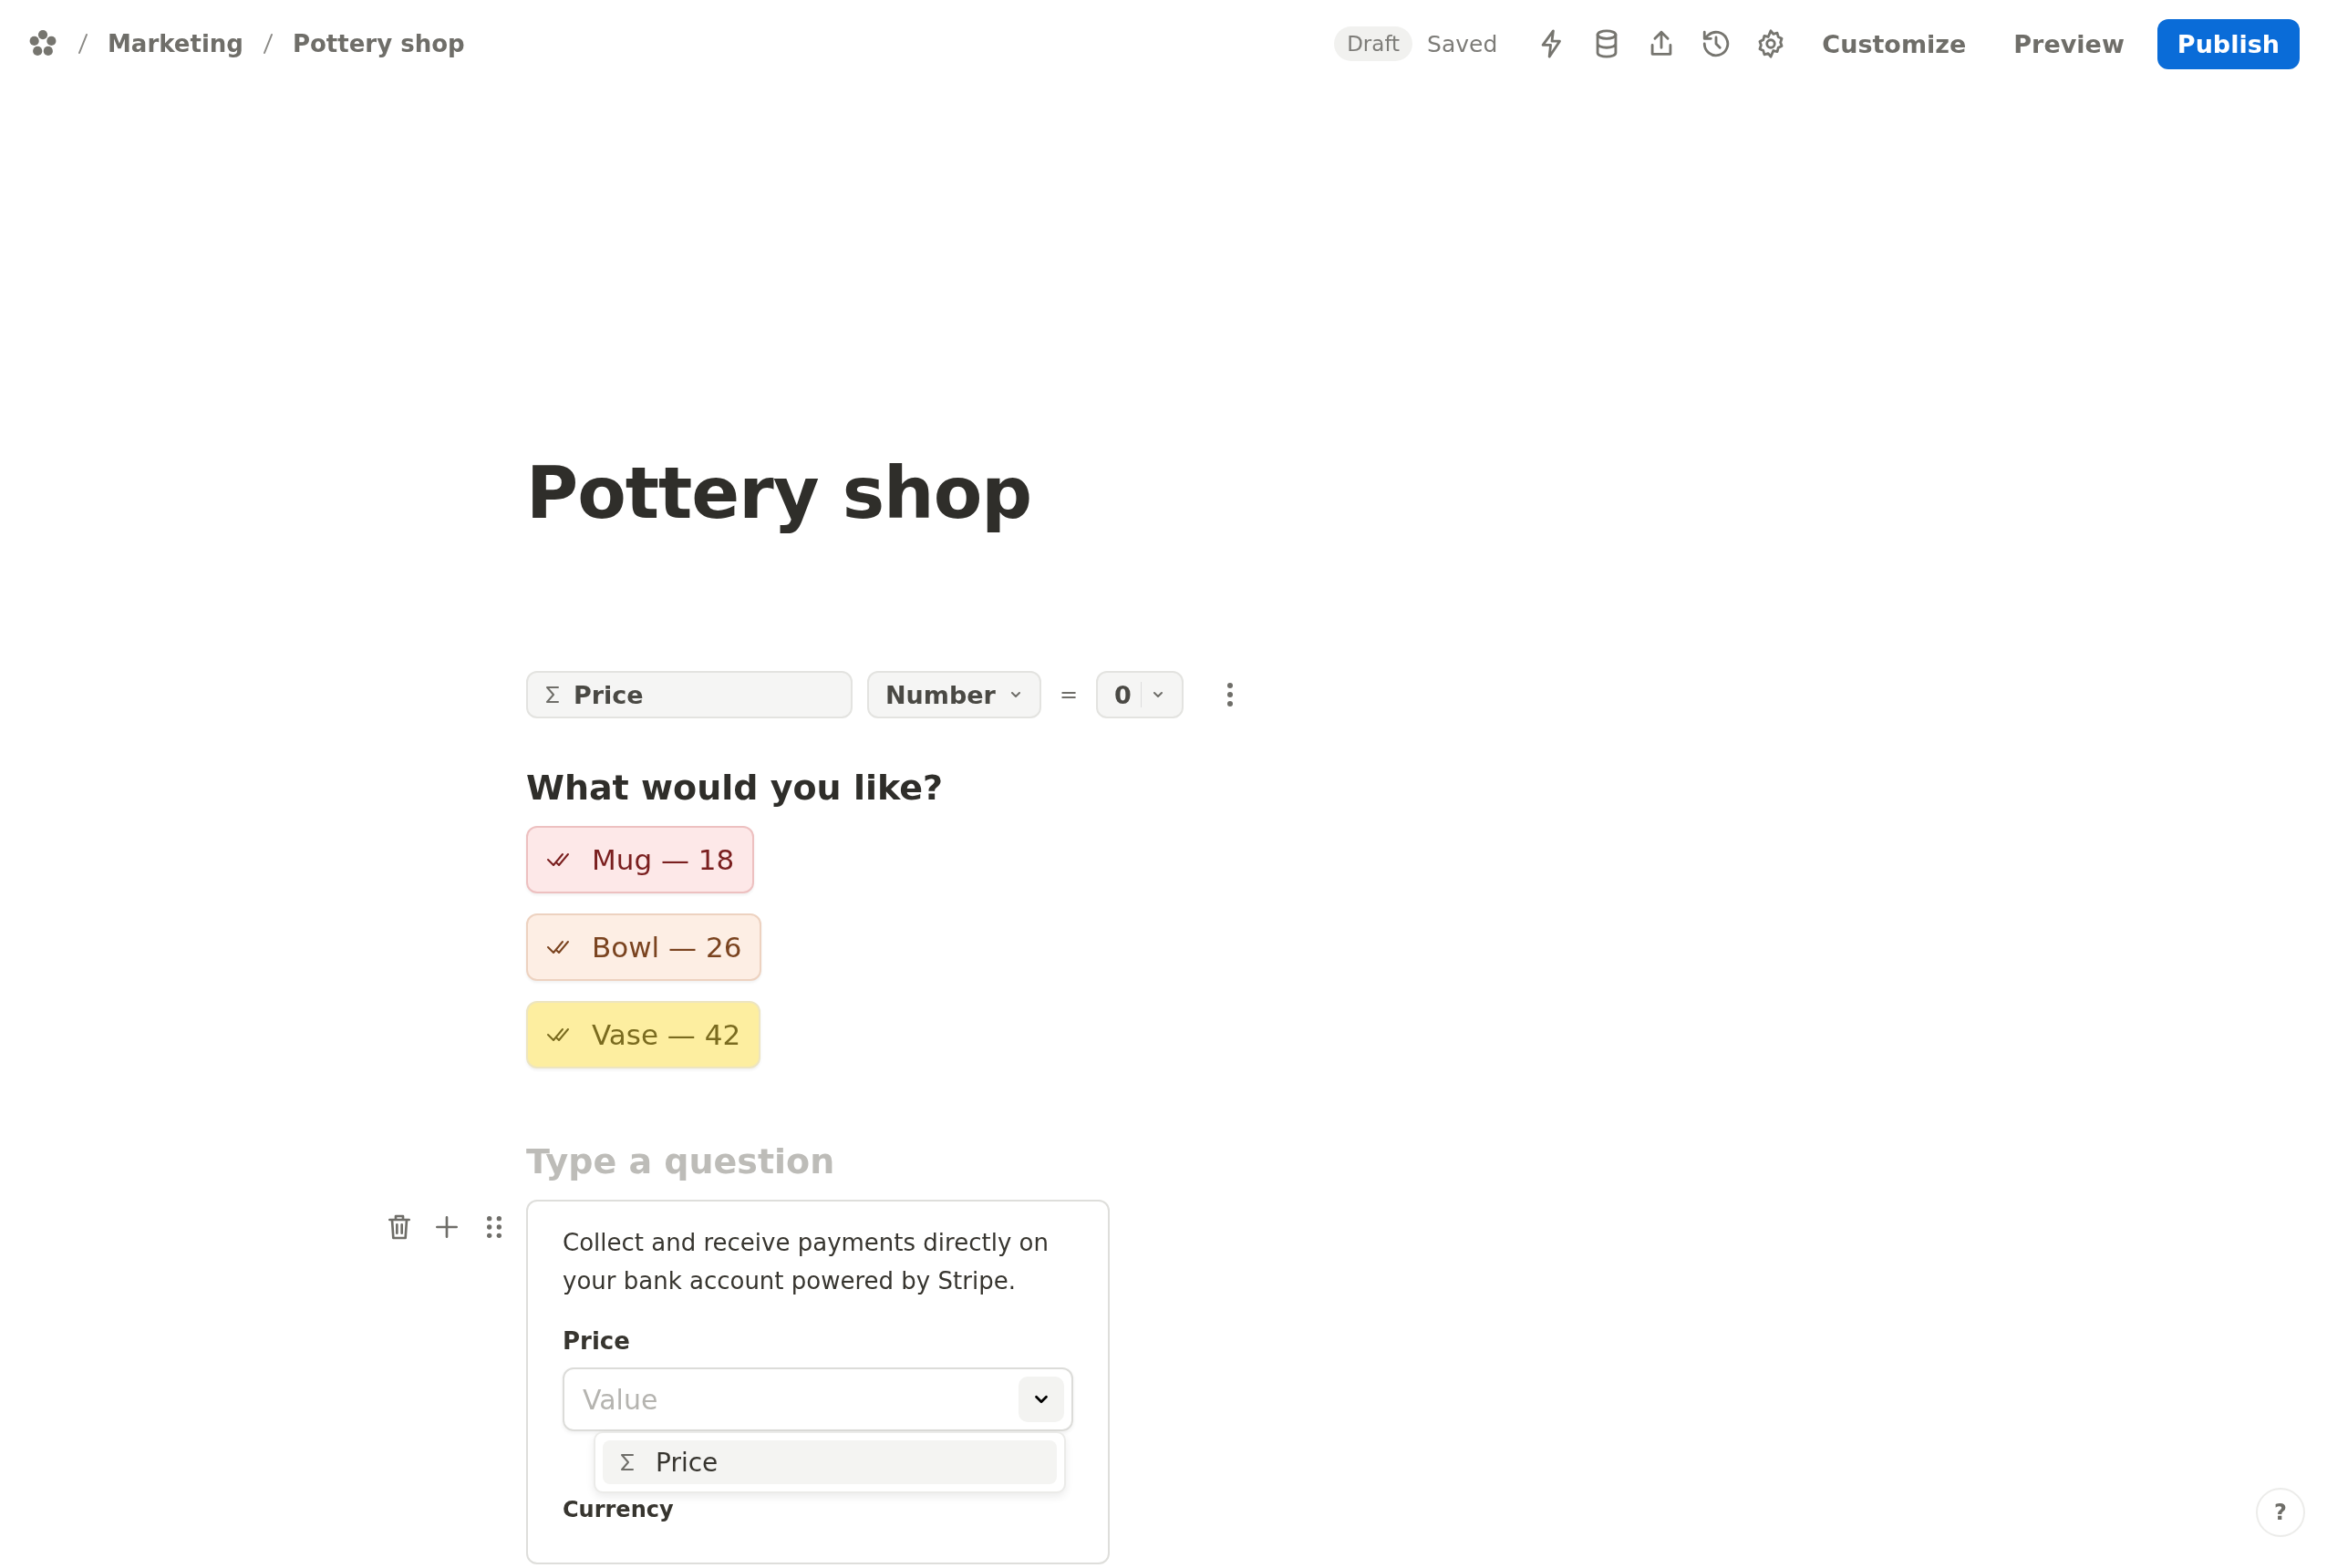 The height and width of the screenshot is (1568, 2327). Describe the element at coordinates (640, 859) in the screenshot. I see `choice-option: Mug — 18` at that location.